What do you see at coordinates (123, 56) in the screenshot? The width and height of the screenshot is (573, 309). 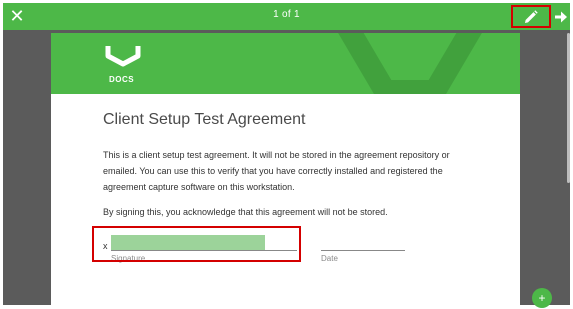 I see `docs-logo-icon` at bounding box center [123, 56].